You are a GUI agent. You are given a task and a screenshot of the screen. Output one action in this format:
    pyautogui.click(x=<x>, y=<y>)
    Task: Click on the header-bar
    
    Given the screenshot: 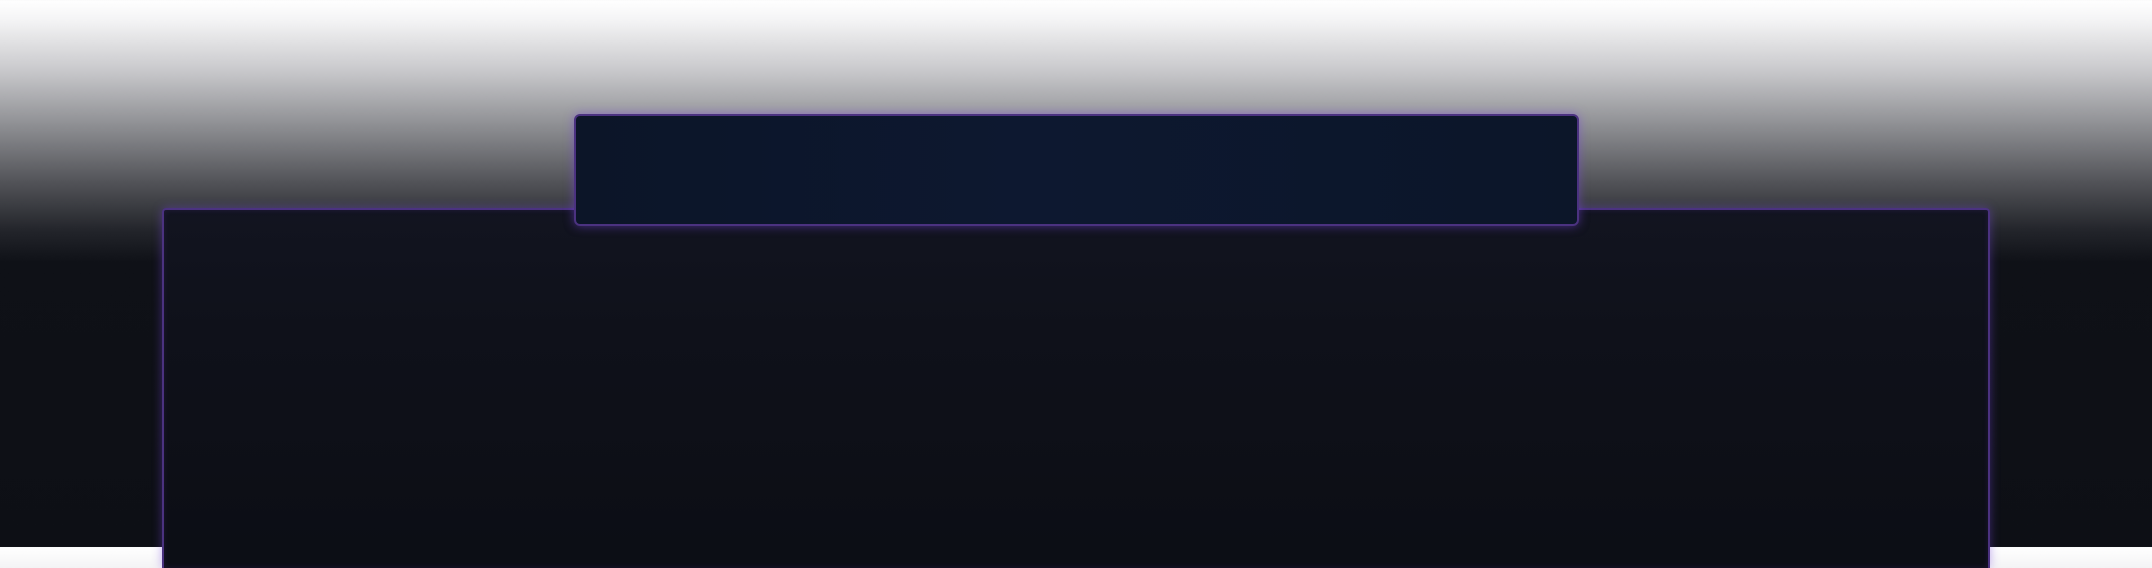 What is the action you would take?
    pyautogui.click(x=1076, y=170)
    